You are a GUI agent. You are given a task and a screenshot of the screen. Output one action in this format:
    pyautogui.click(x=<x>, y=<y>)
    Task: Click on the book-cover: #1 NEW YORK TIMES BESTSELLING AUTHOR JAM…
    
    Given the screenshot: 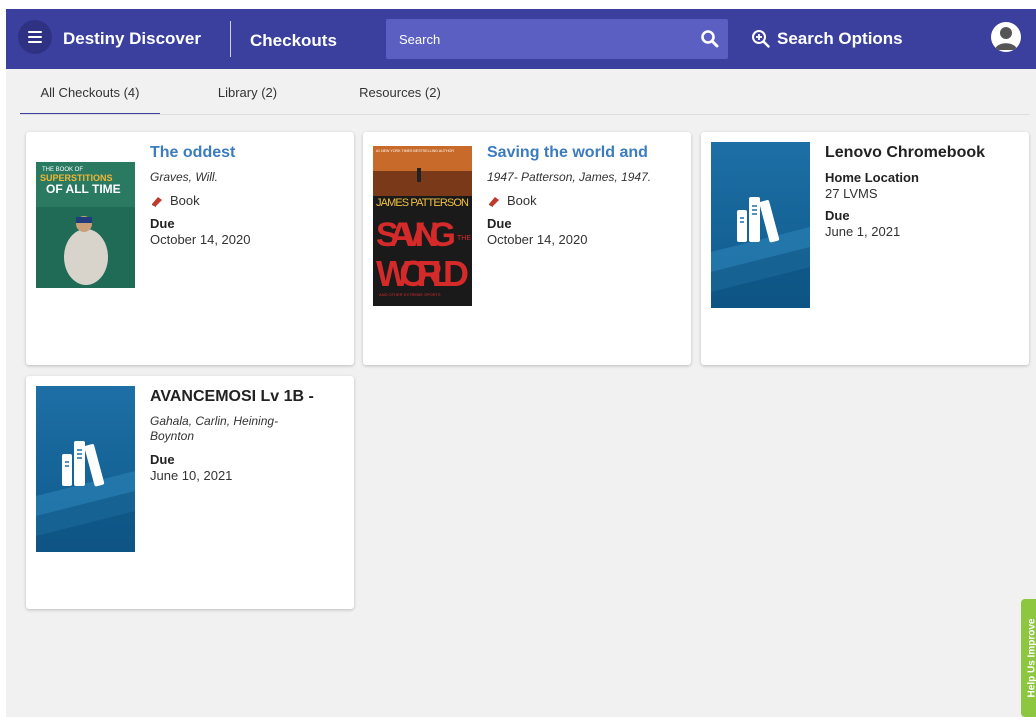 What is the action you would take?
    pyautogui.click(x=422, y=226)
    